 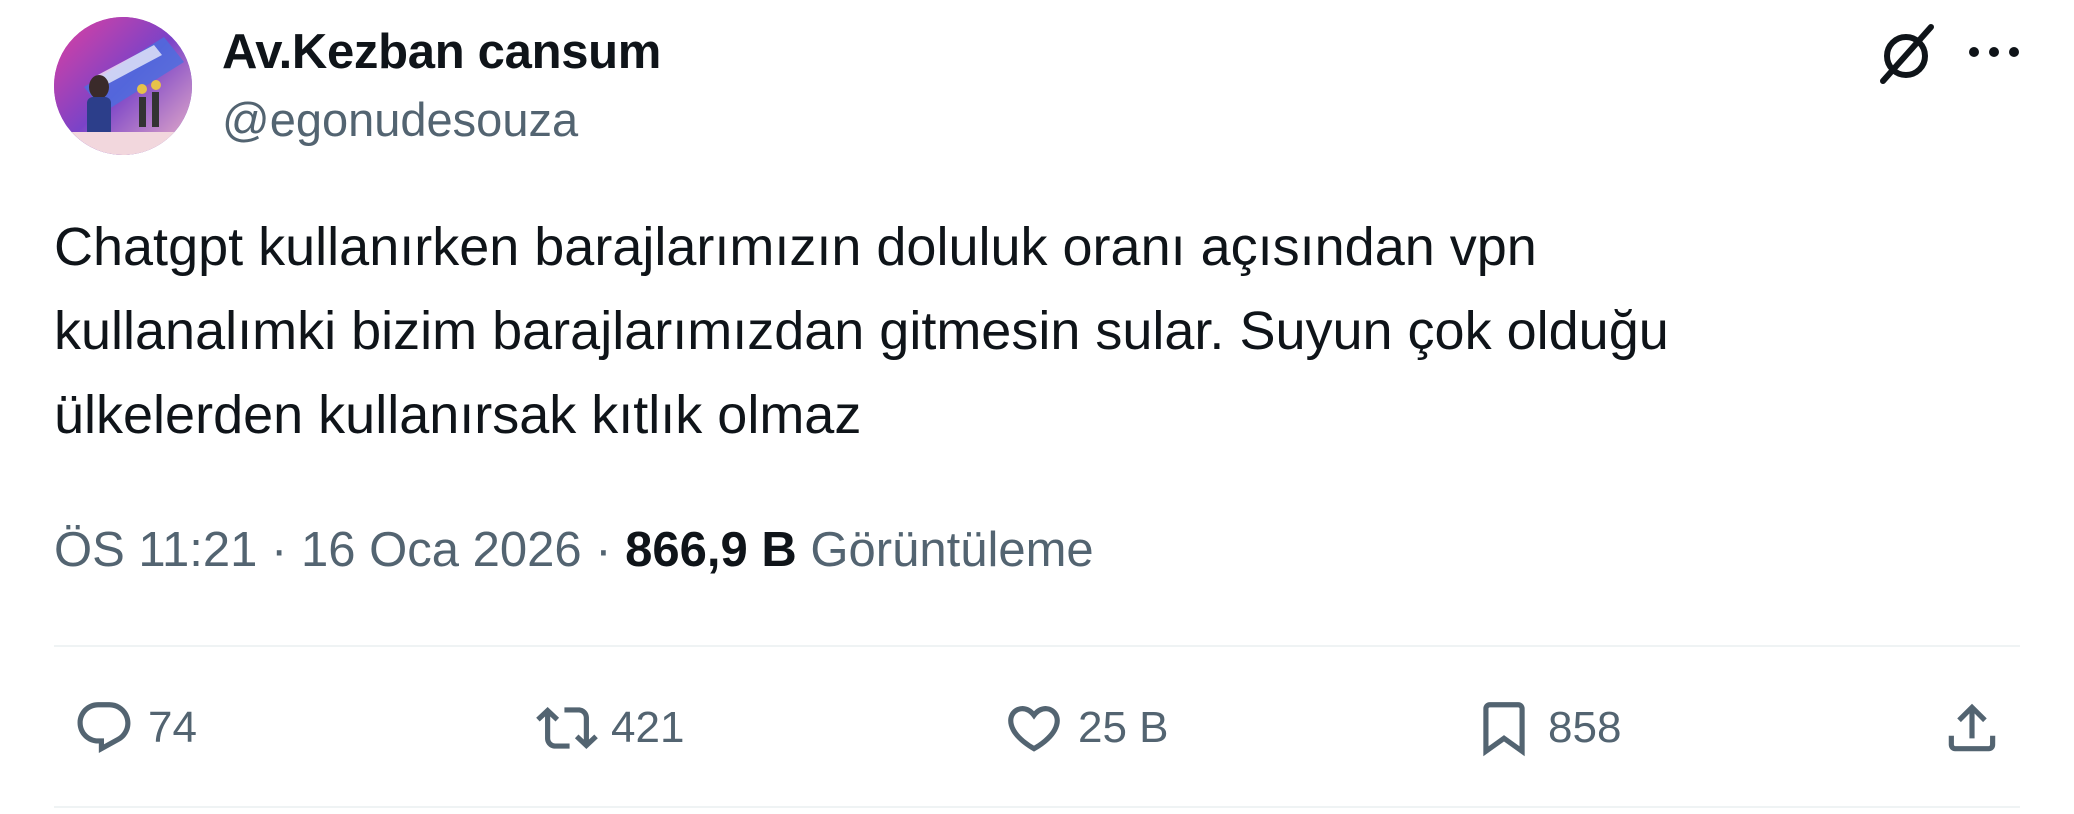 I want to click on bookmark-button: 858, so click(x=1543, y=728).